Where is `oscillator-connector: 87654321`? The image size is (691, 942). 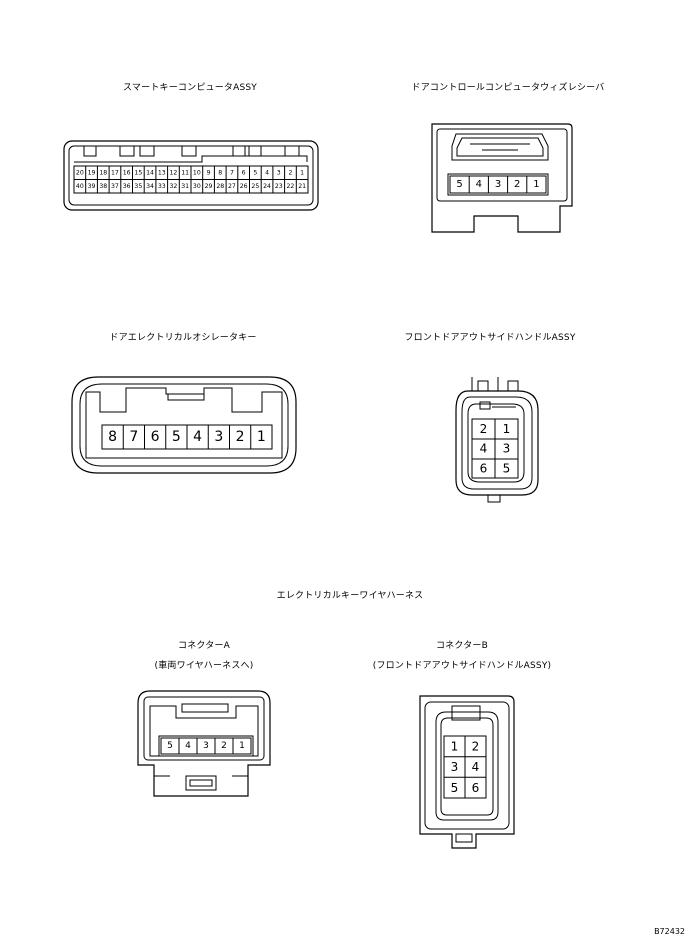
oscillator-connector: 87654321 is located at coordinates (184, 425).